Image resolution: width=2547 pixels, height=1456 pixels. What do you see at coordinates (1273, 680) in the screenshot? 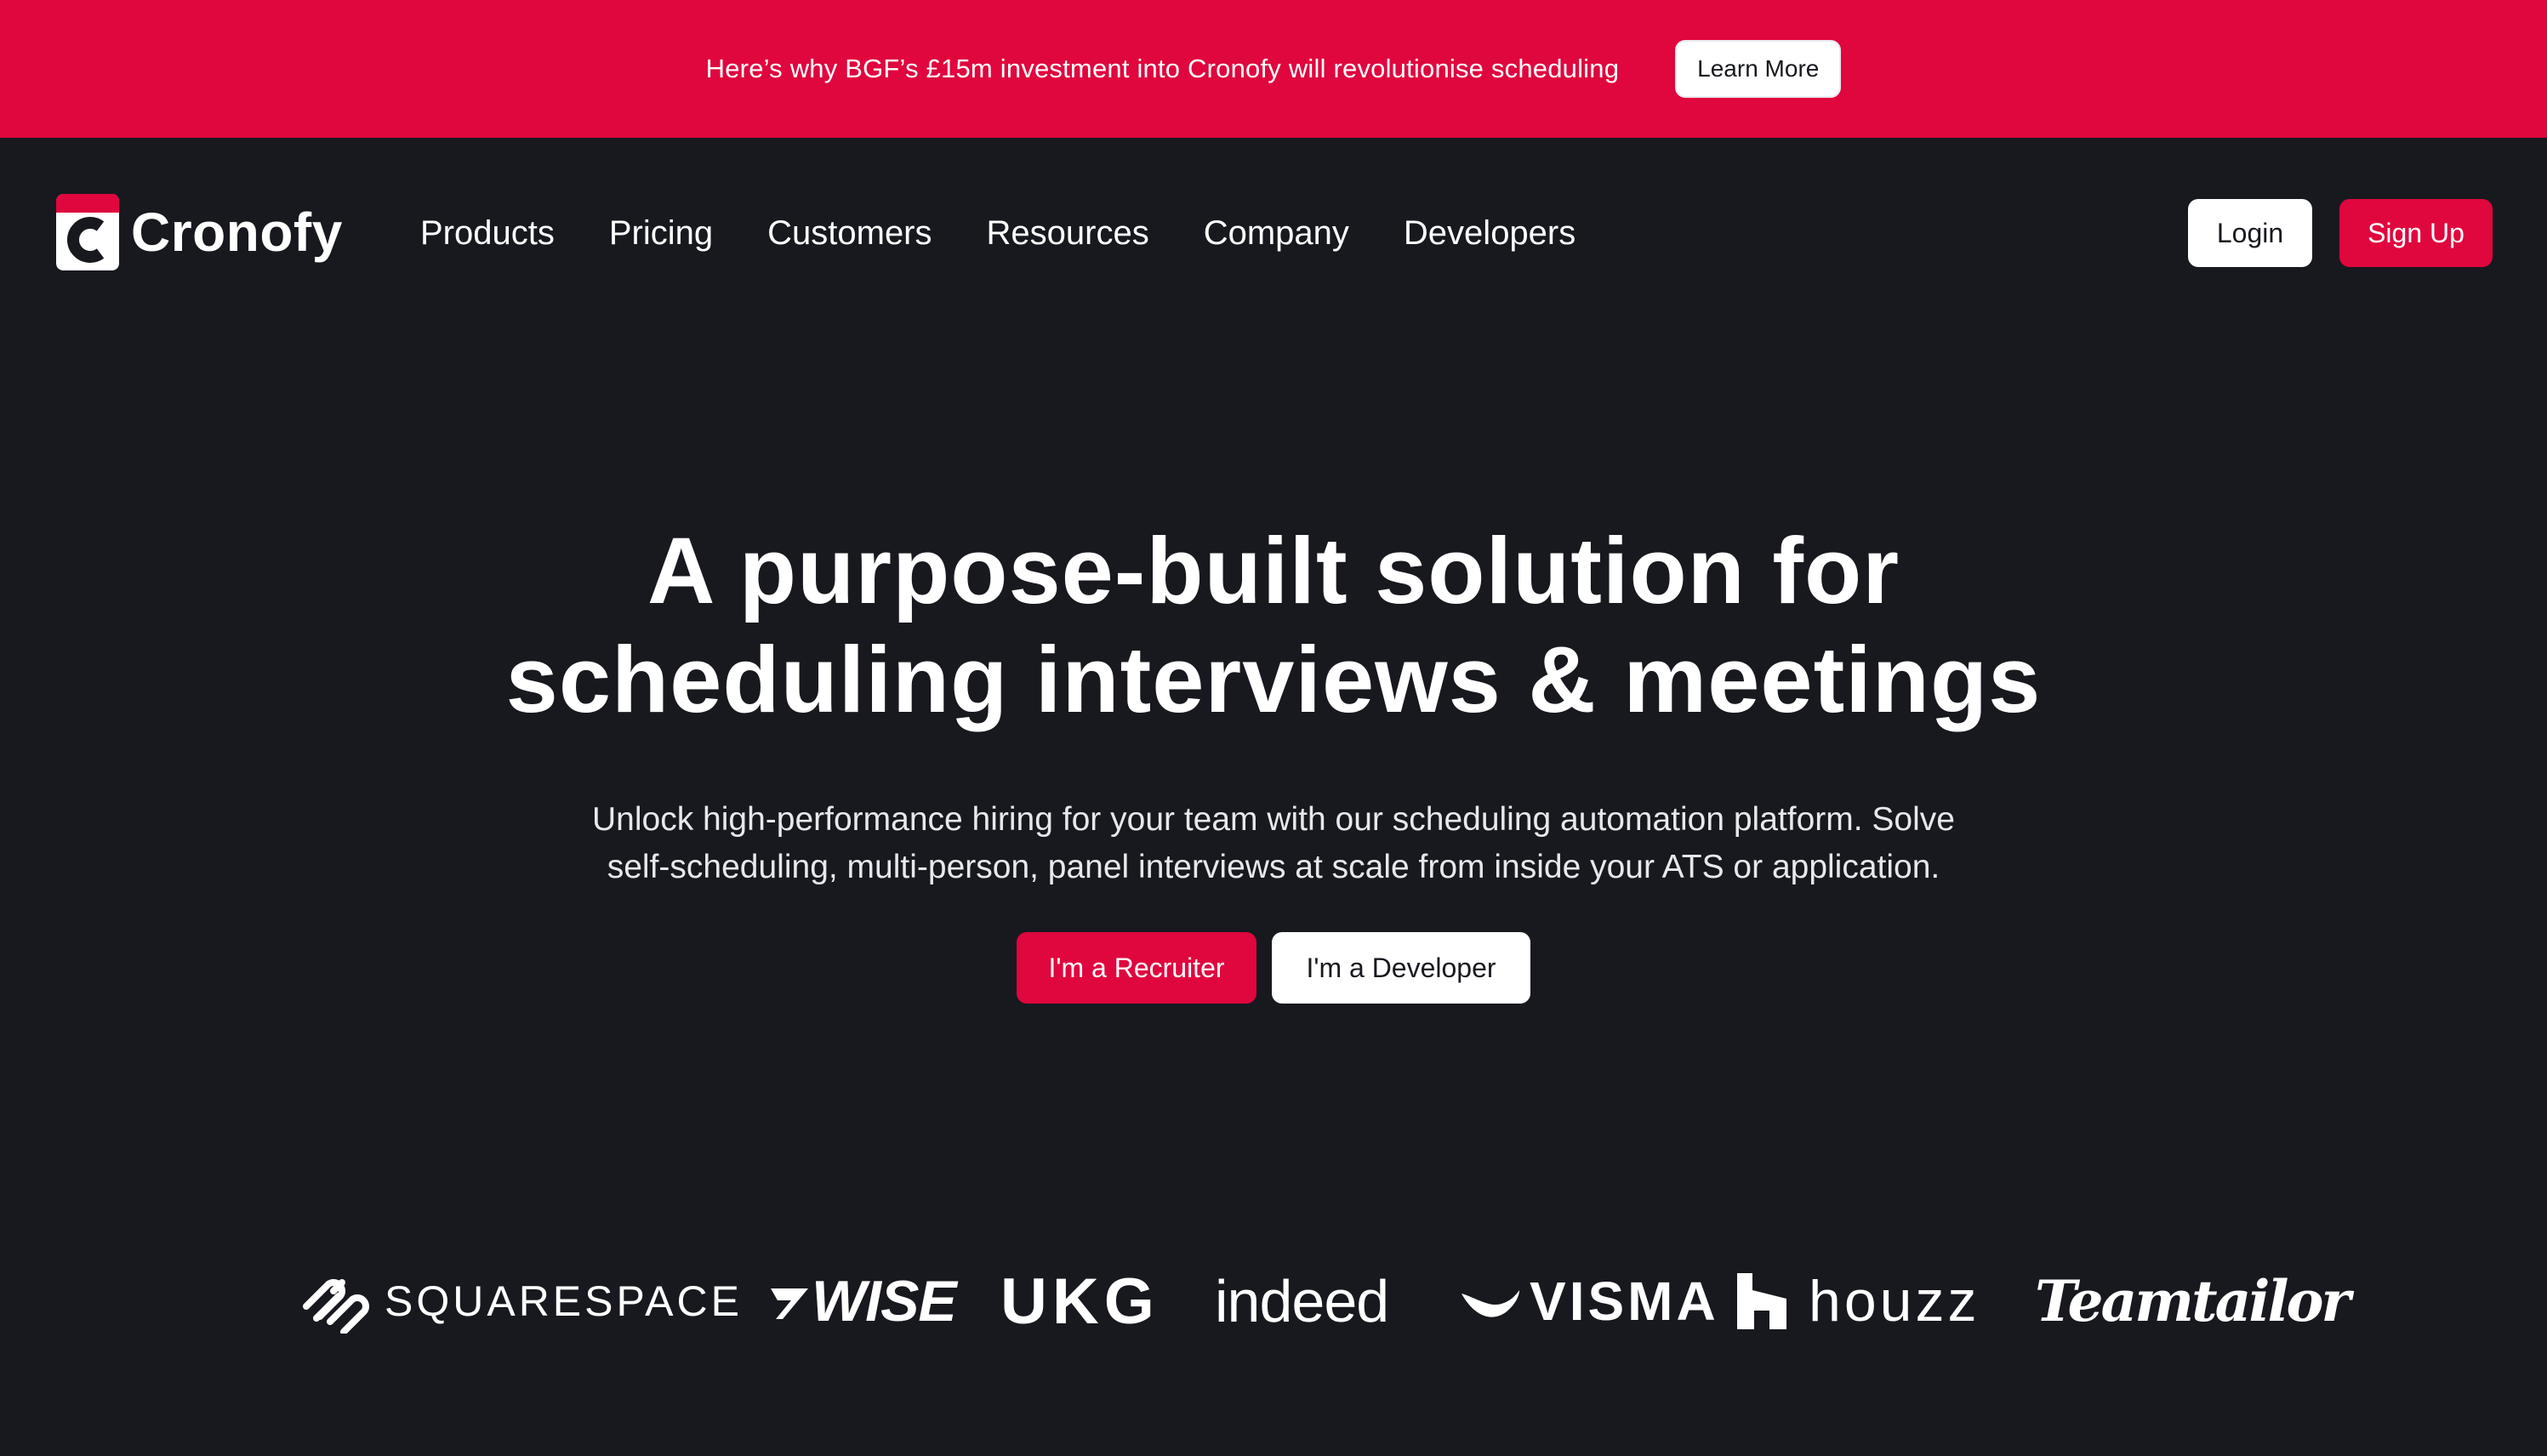
I see `hero-title-line-2: scheduling interviews & meetings` at bounding box center [1273, 680].